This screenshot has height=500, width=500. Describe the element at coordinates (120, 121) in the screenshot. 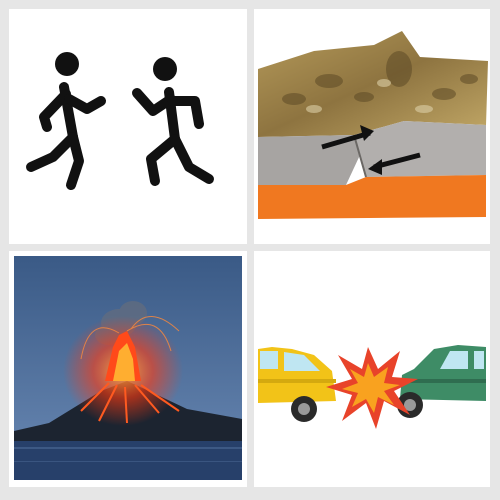

I see `running-stick-figures` at that location.